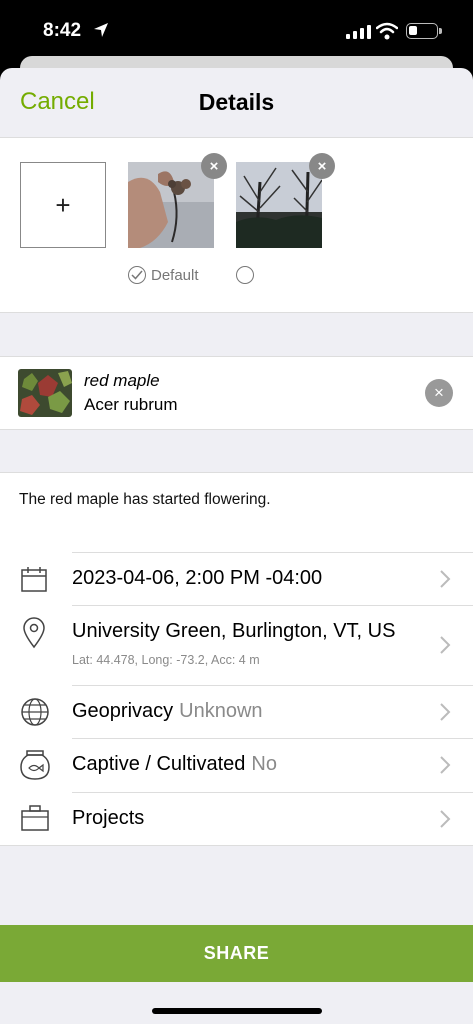 The image size is (473, 1024). Describe the element at coordinates (101, 30) in the screenshot. I see `location-arrow-icon` at that location.